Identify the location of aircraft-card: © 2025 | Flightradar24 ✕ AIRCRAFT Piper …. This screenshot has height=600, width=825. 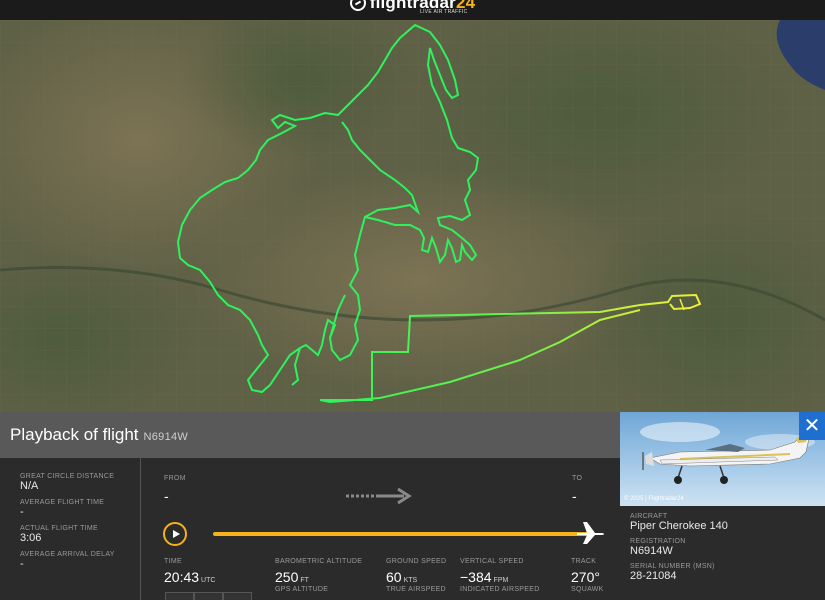
(722, 506).